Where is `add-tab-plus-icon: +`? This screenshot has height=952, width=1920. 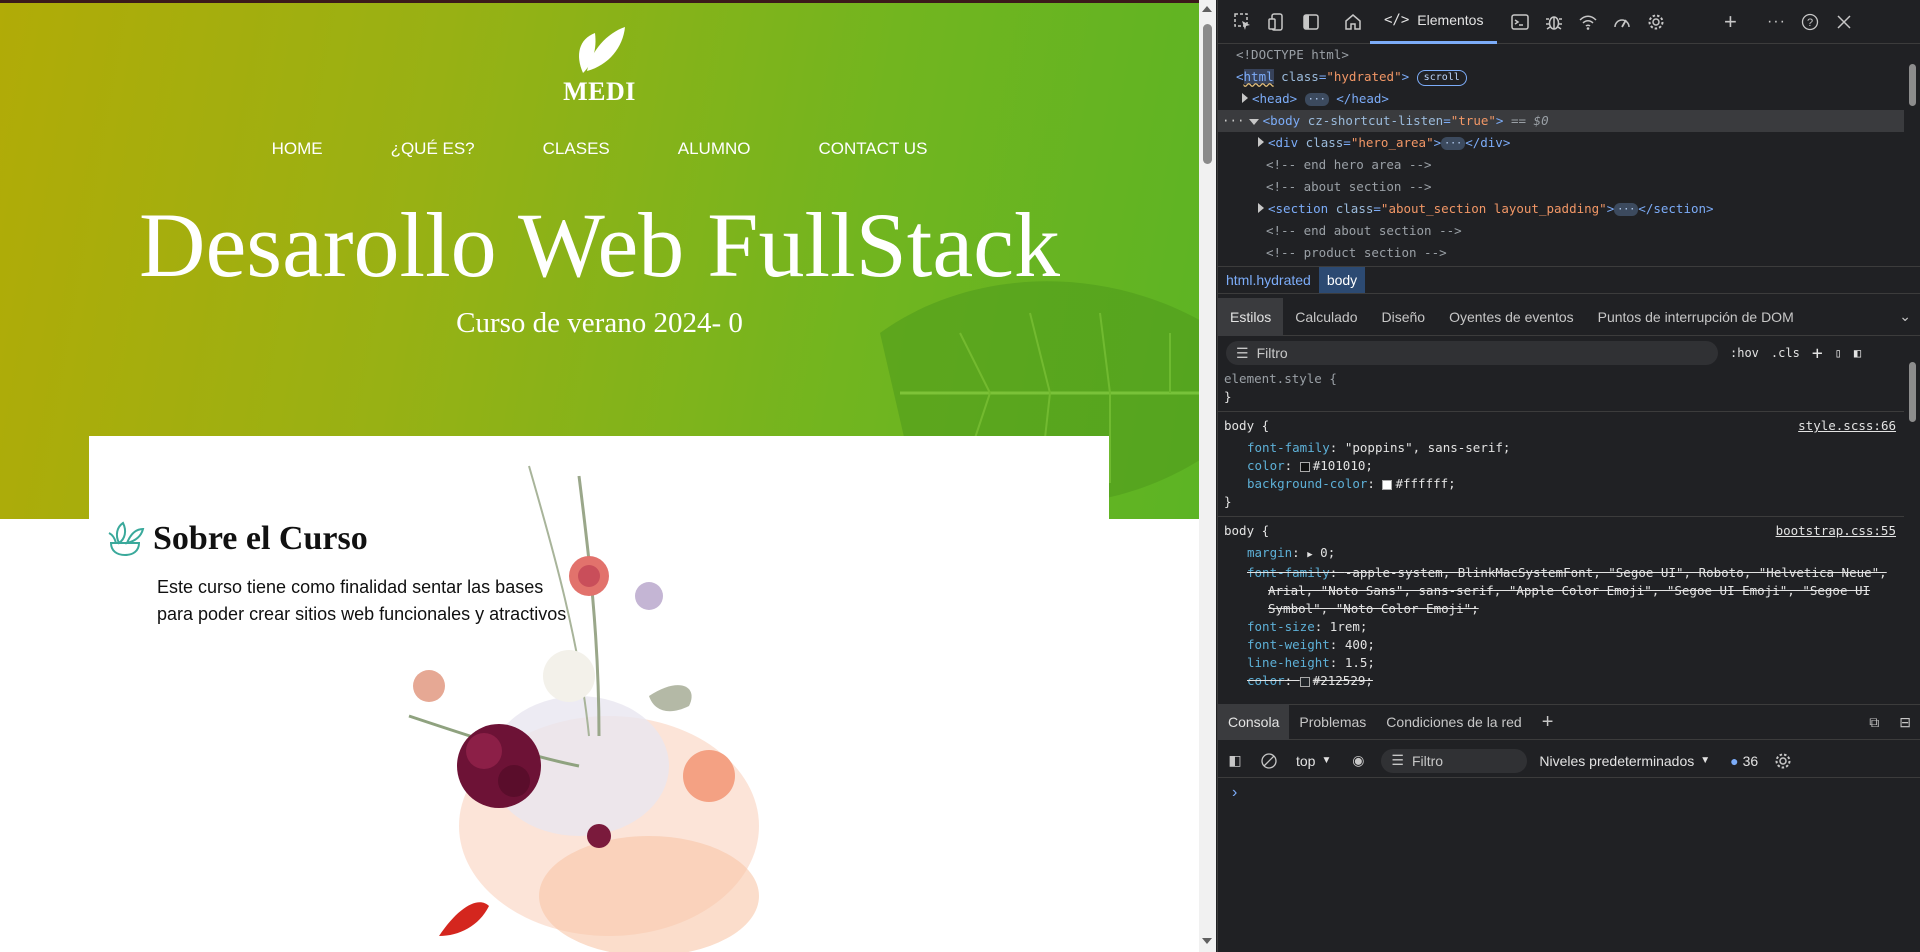
add-tab-plus-icon: + is located at coordinates (1548, 722).